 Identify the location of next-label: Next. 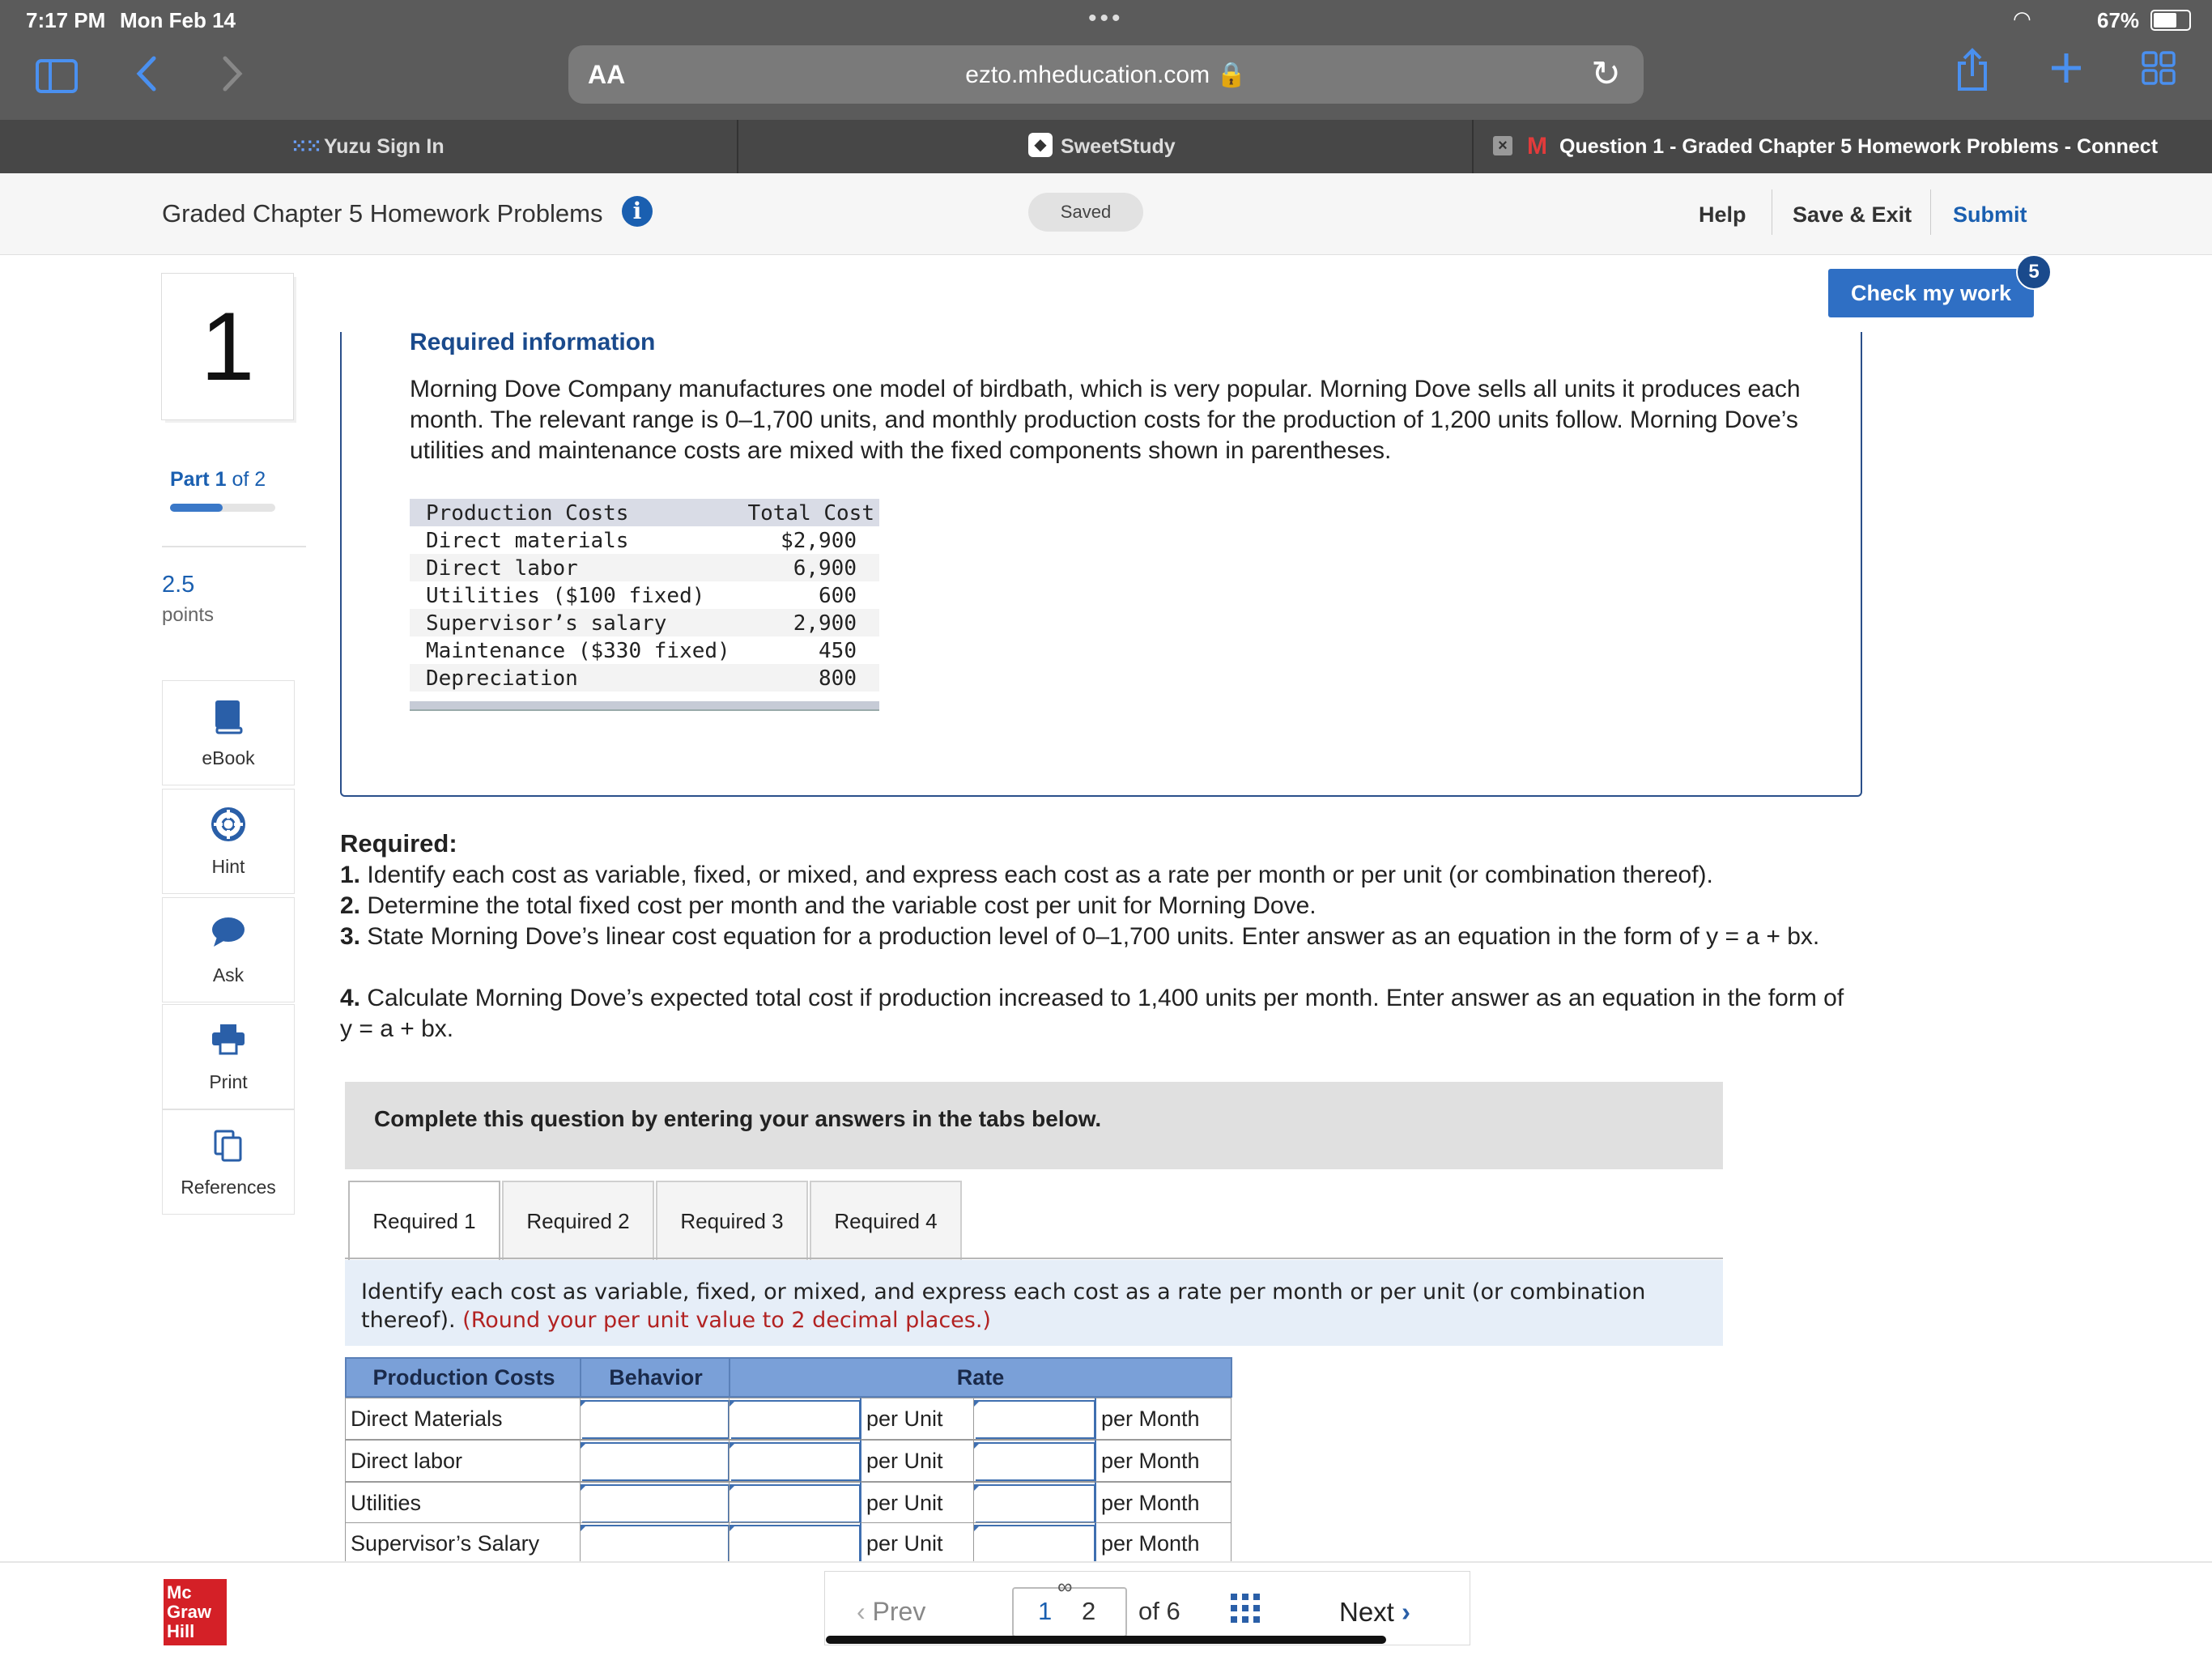
(1366, 1612).